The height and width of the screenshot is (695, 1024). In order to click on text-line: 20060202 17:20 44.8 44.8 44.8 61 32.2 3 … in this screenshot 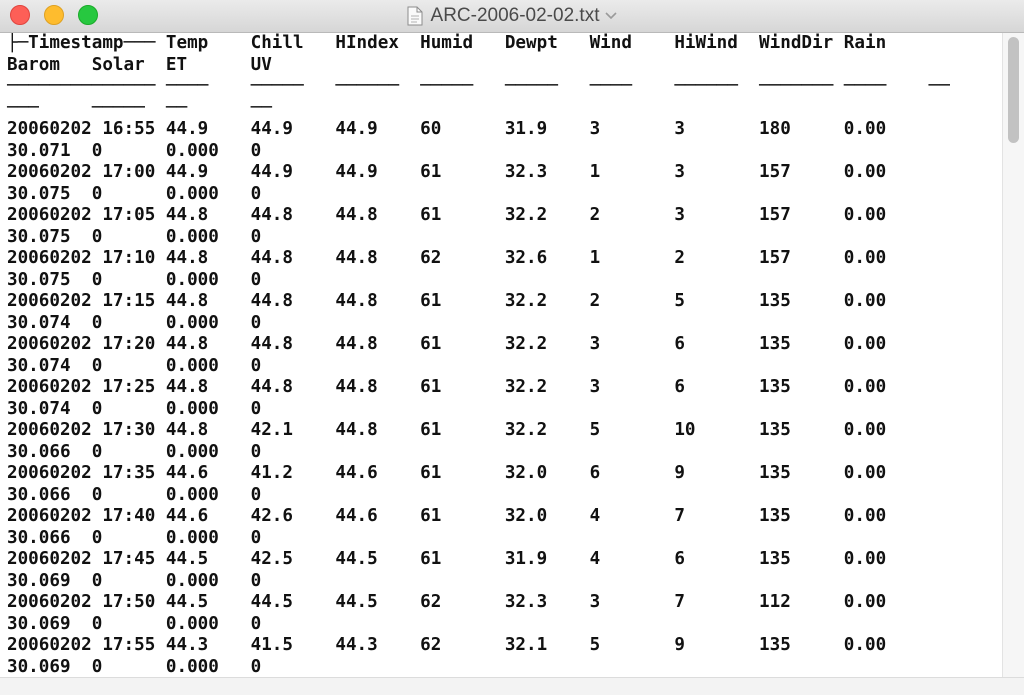, I will do `click(447, 344)`.